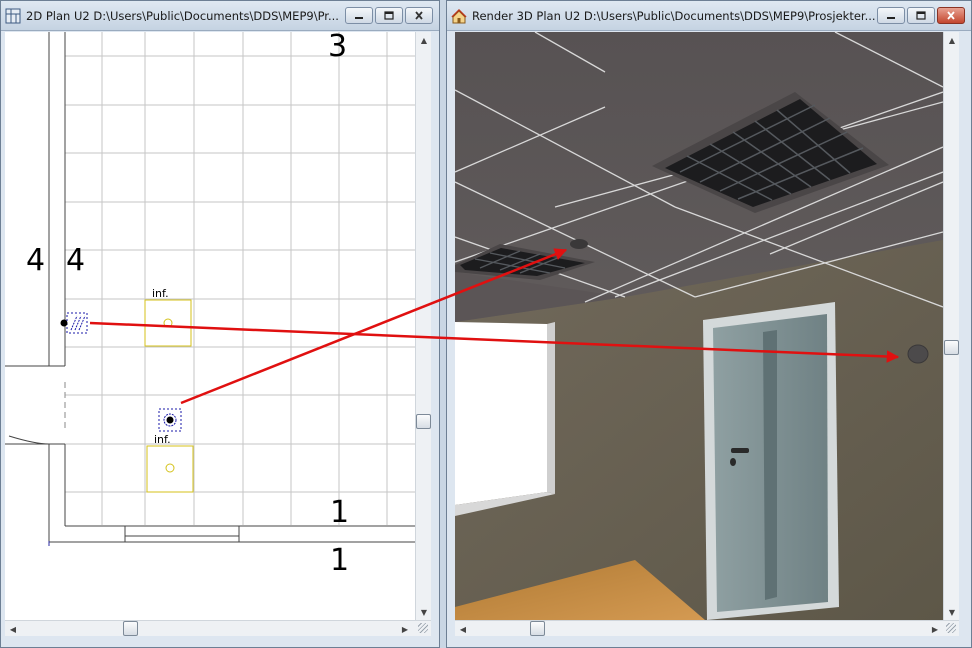 The image size is (972, 648). Describe the element at coordinates (170, 420) in the screenshot. I see `selected-sensor-ceiling` at that location.